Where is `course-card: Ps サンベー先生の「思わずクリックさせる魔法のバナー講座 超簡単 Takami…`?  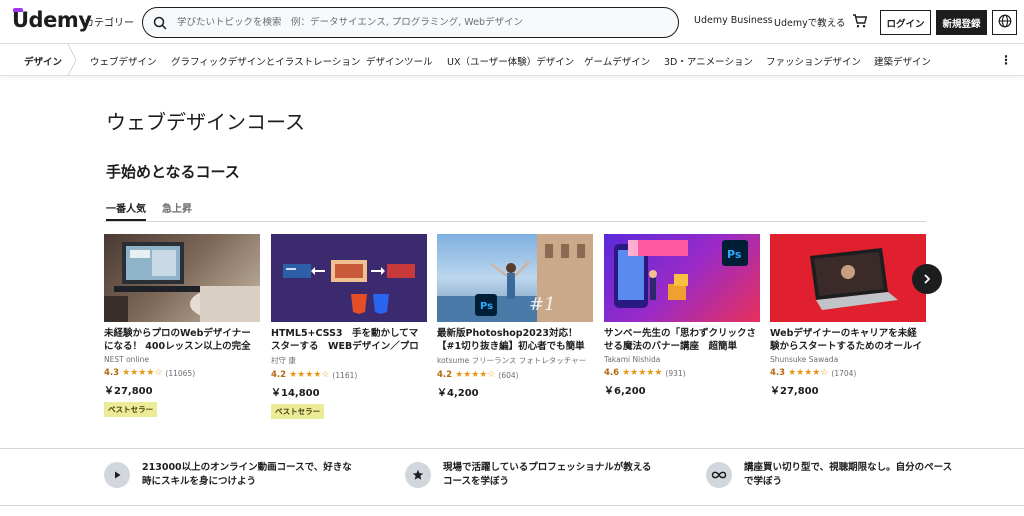 course-card: Ps サンベー先生の「思わずクリックさせる魔法のバナー講座 超簡単 Takami… is located at coordinates (682, 315).